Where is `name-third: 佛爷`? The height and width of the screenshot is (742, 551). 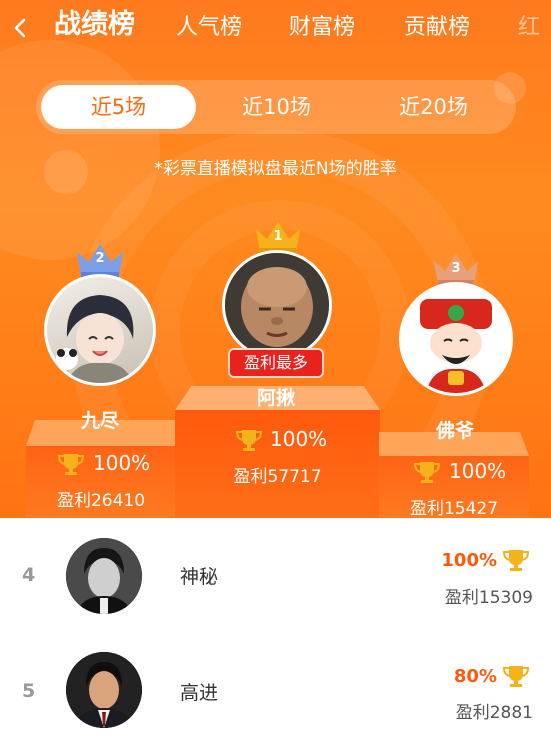 name-third: 佛爷 is located at coordinates (454, 431).